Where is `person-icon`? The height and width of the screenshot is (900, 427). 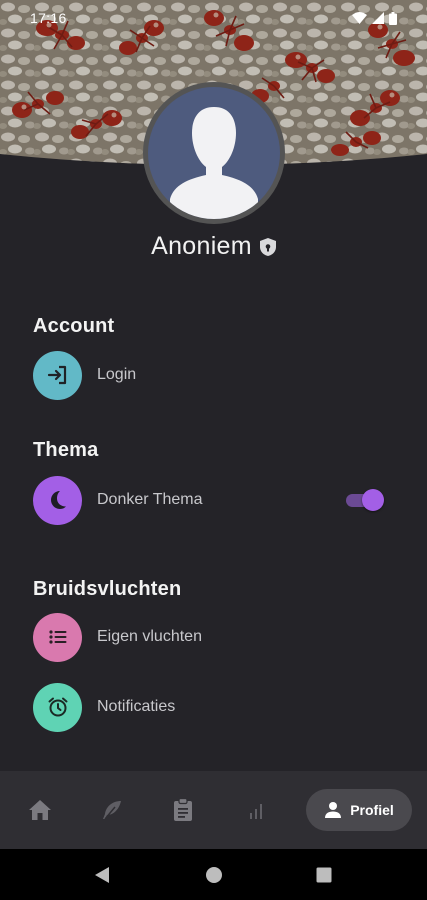 person-icon is located at coordinates (333, 810).